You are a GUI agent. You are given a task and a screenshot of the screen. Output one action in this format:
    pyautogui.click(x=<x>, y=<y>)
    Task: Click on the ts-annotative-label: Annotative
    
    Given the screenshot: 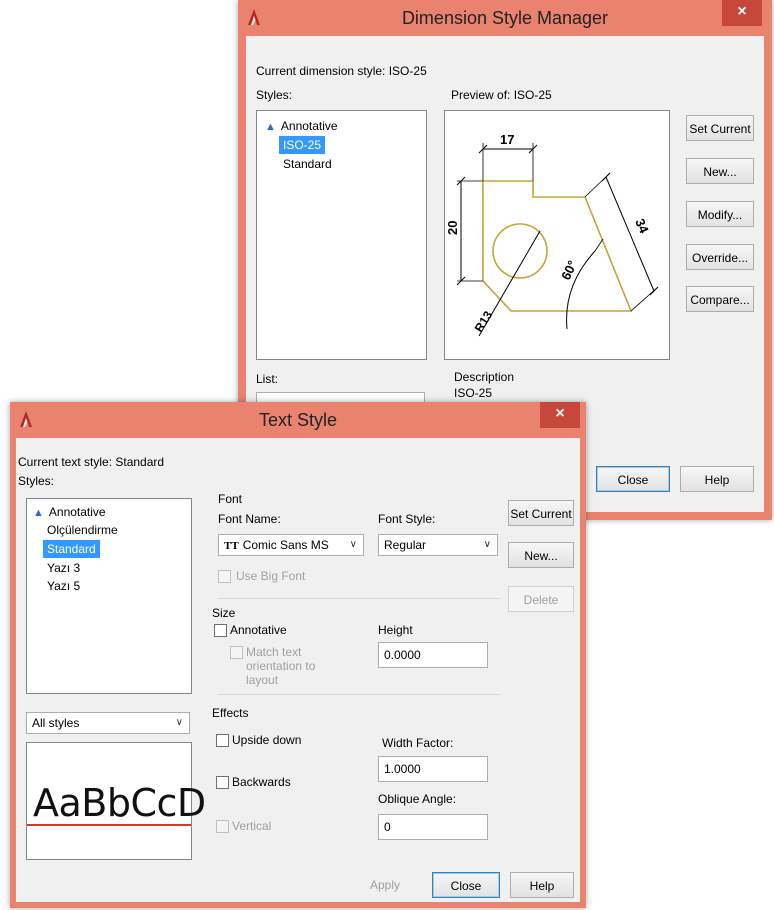 What is the action you would take?
    pyautogui.click(x=258, y=630)
    